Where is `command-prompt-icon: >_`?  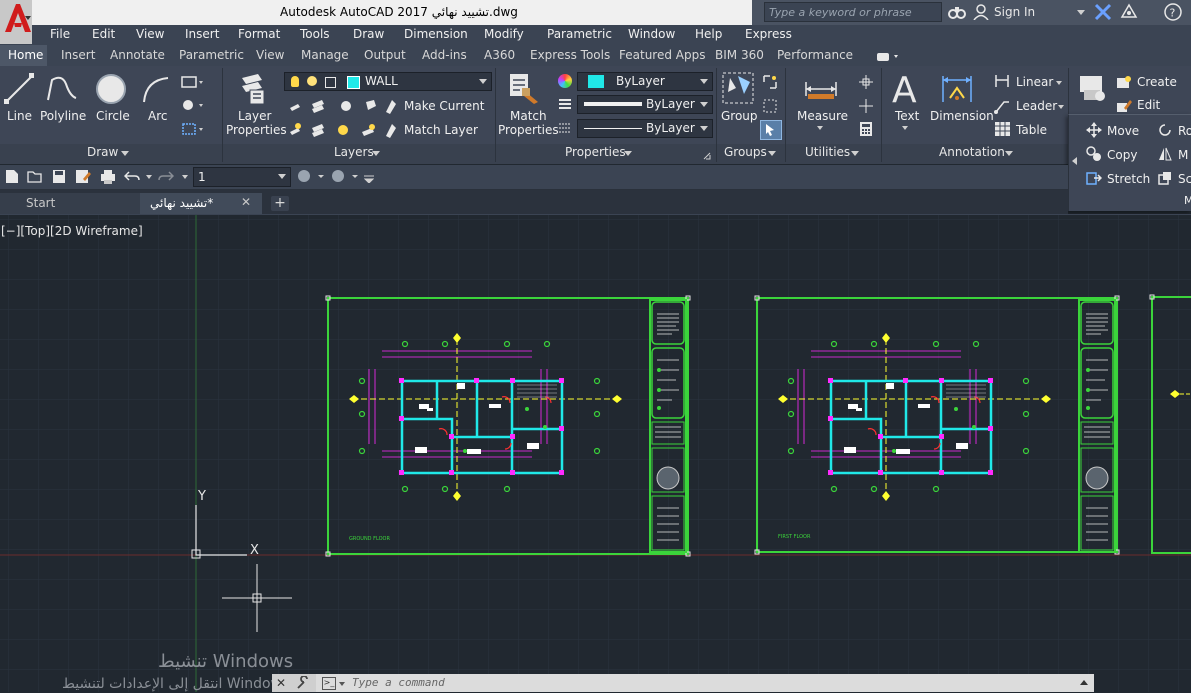 command-prompt-icon: >_ is located at coordinates (329, 683).